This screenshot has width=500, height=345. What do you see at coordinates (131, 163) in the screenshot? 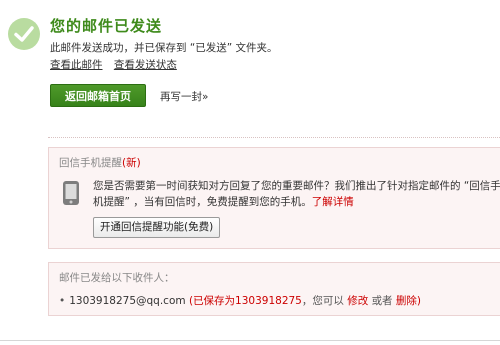
I see `new-badge: (新)` at bounding box center [131, 163].